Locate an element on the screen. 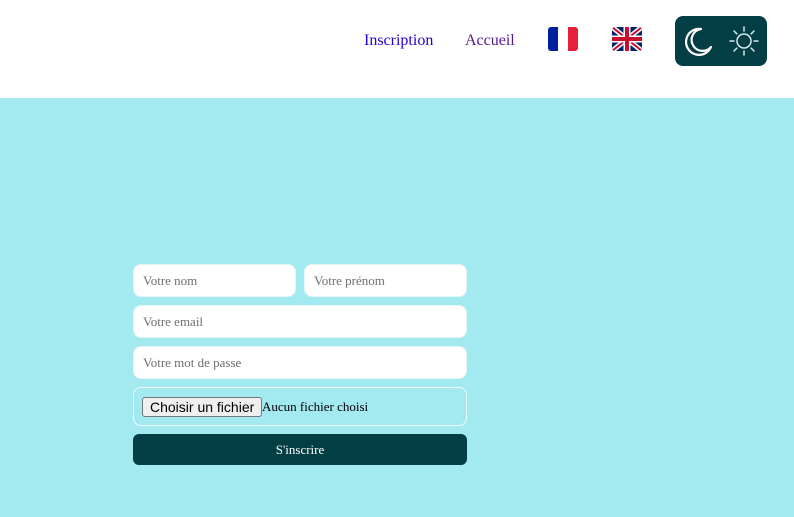 This screenshot has width=794, height=517. prenom-input is located at coordinates (385, 280).